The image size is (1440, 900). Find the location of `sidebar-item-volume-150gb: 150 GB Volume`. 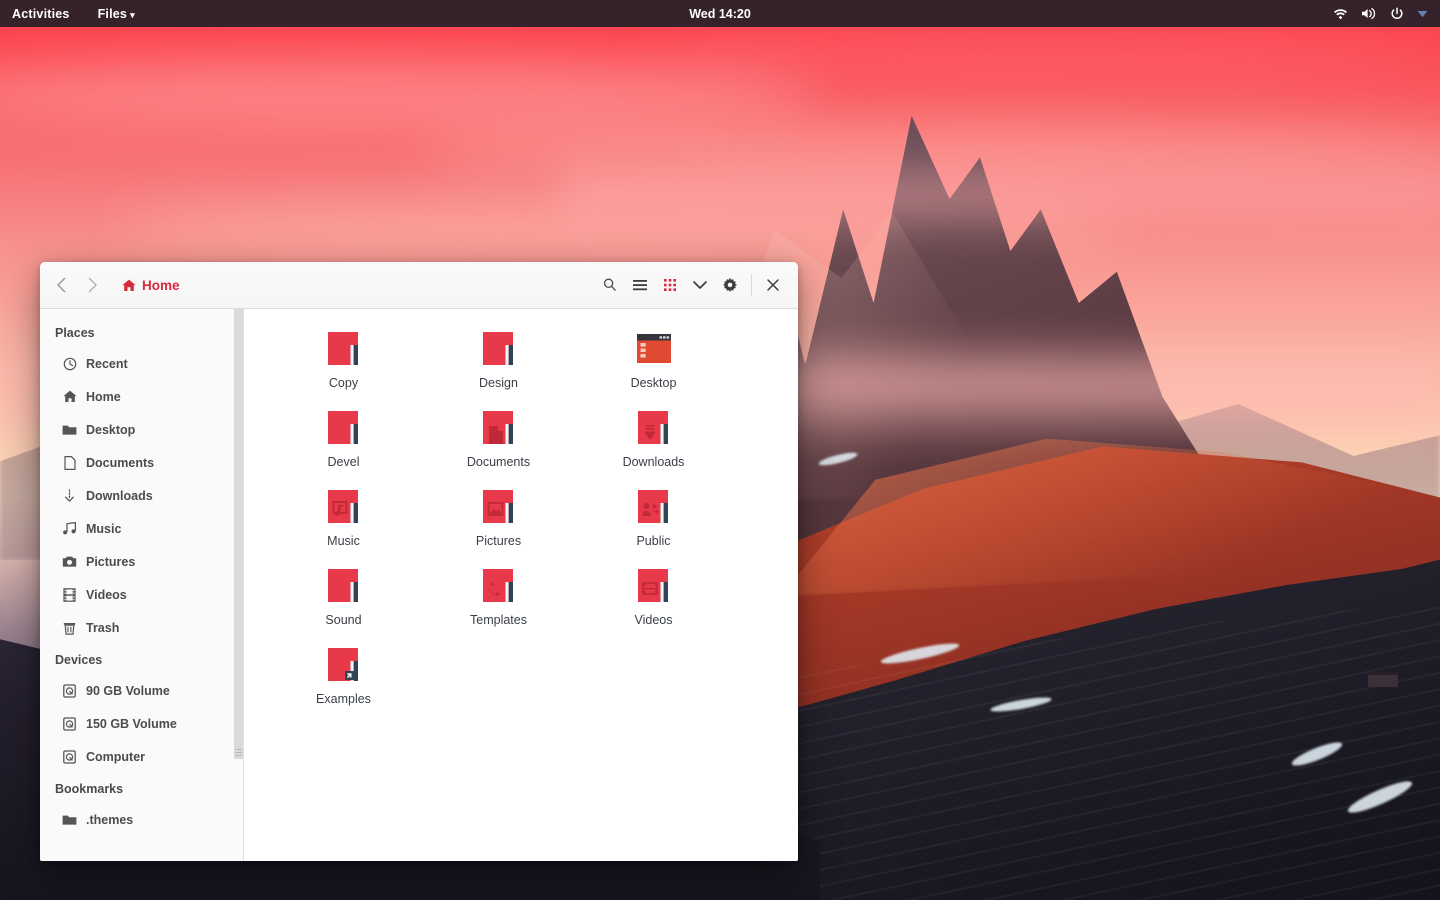

sidebar-item-volume-150gb: 150 GB Volume is located at coordinates (141, 723).